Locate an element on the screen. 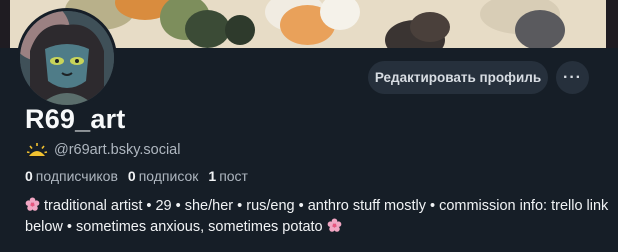 This screenshot has width=618, height=252. following-stat: 0 подписок is located at coordinates (163, 176).